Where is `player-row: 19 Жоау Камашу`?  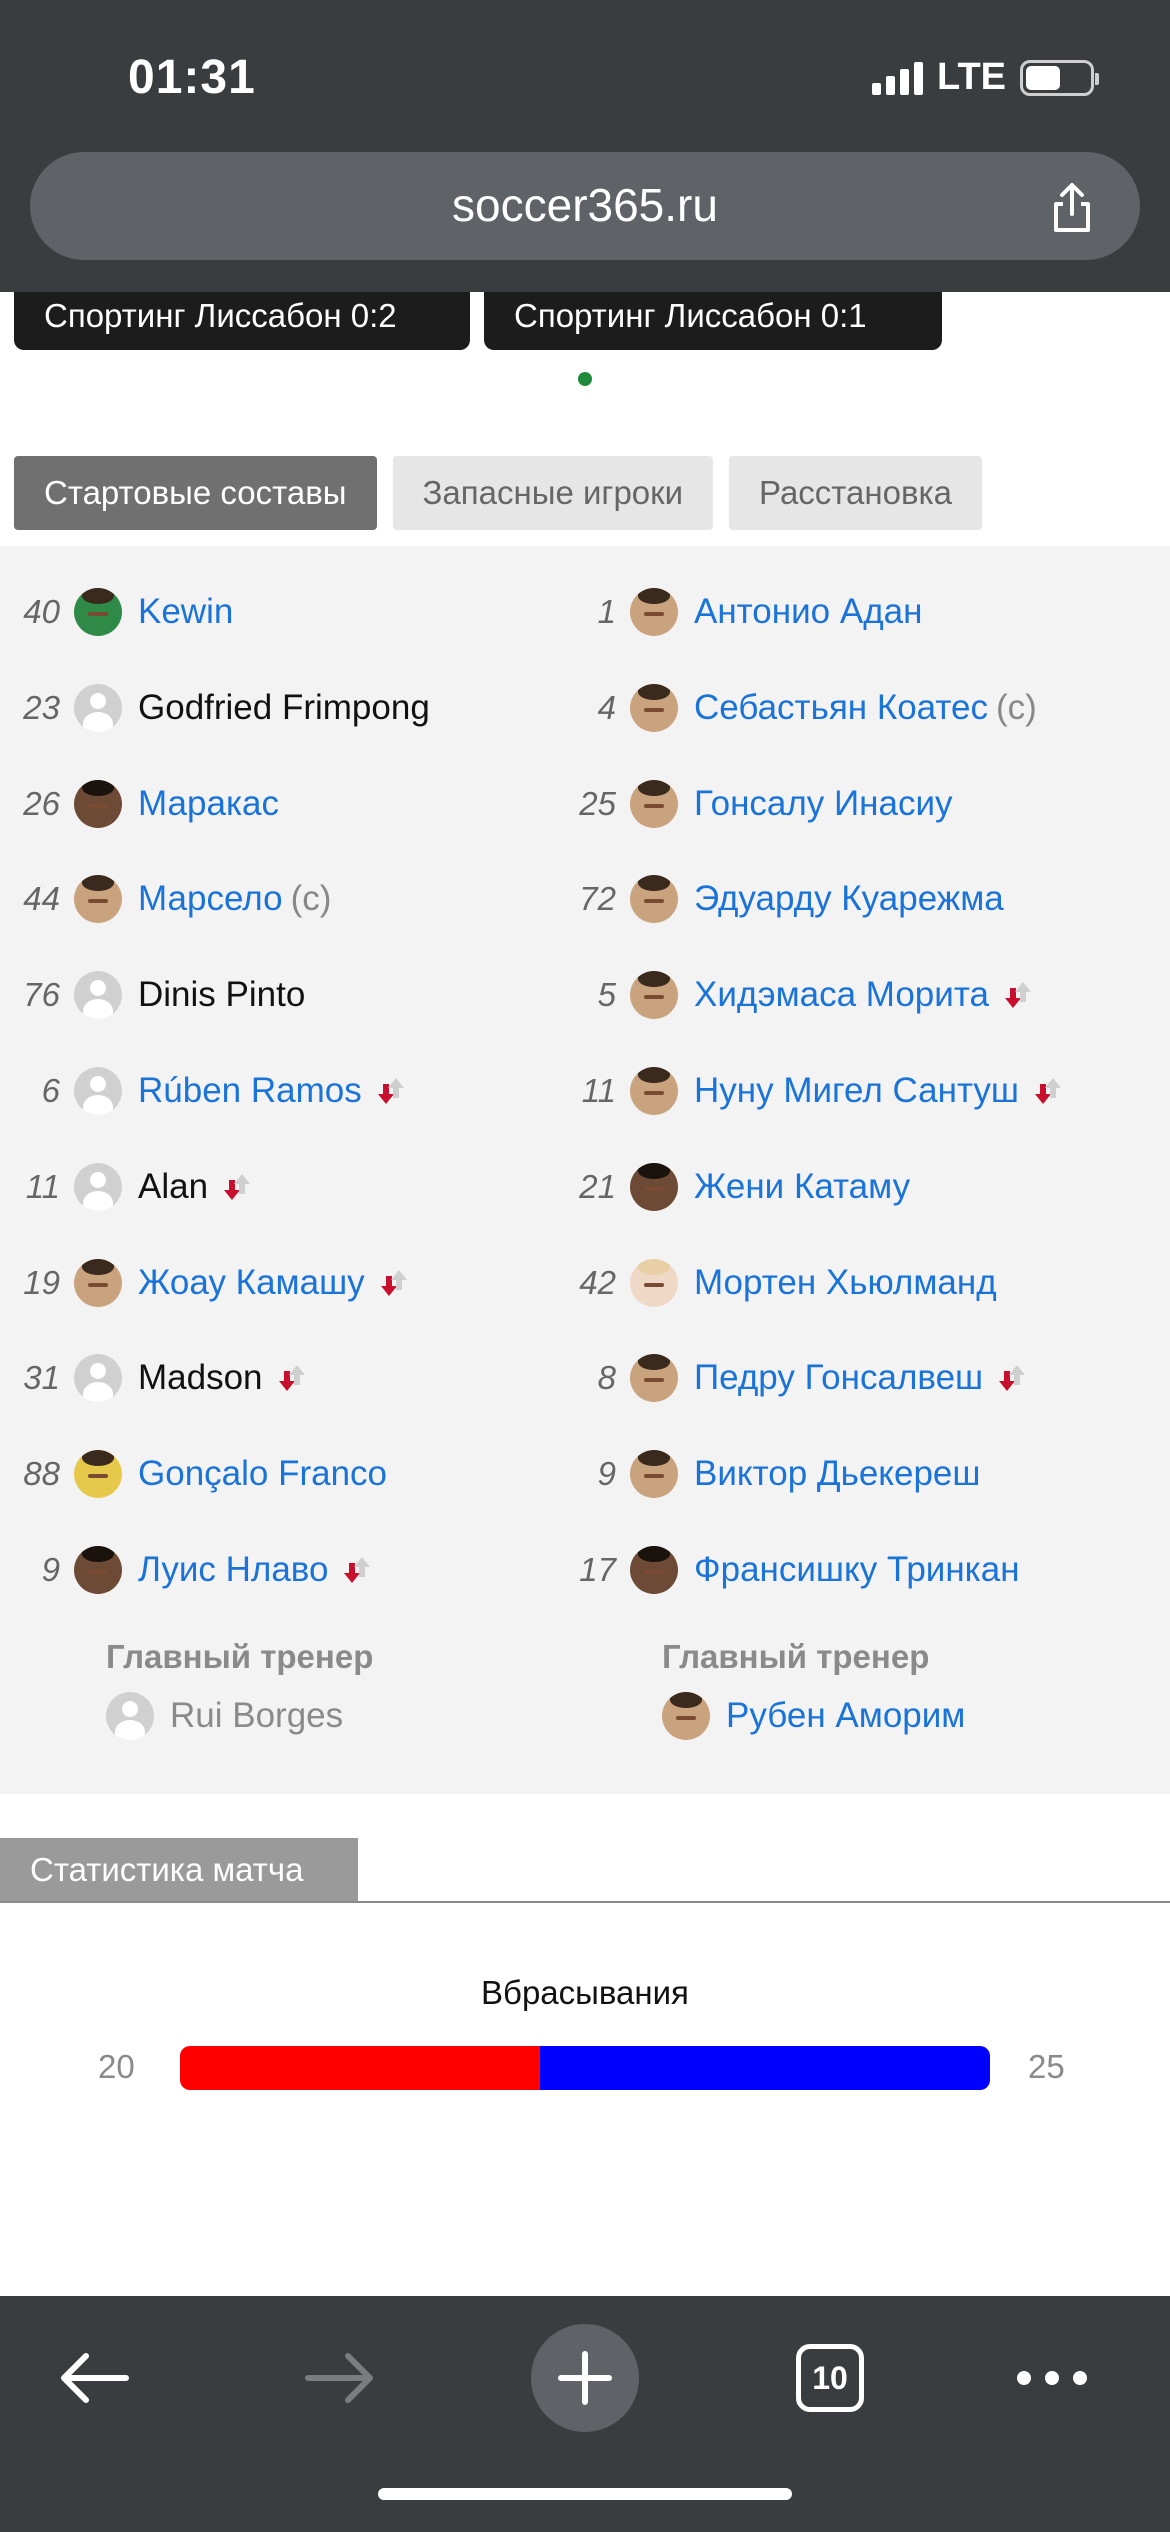 player-row: 19 Жоау Камашу is located at coordinates (205, 1283).